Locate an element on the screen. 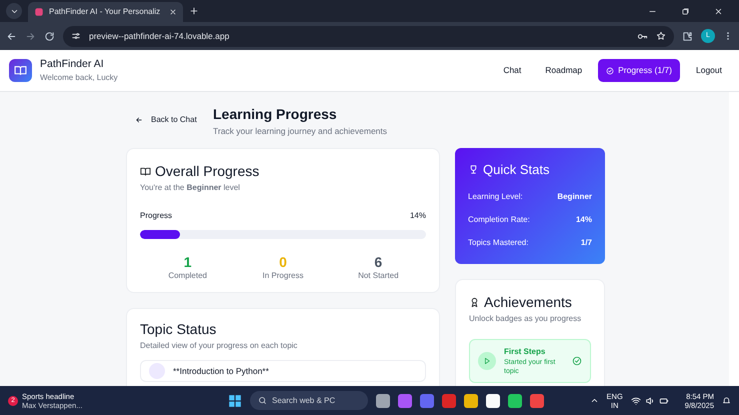 The height and width of the screenshot is (415, 739). play-icon is located at coordinates (487, 361).